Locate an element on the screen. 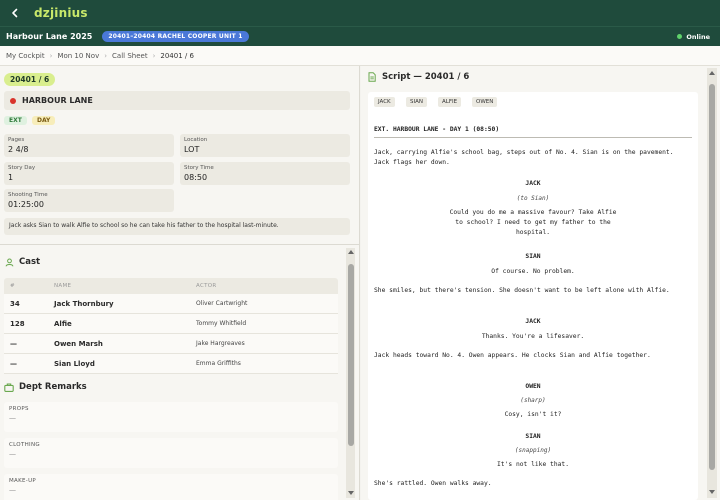 Image resolution: width=720 pixels, height=500 pixels. remarks-title: Dept Remarks is located at coordinates (53, 387).